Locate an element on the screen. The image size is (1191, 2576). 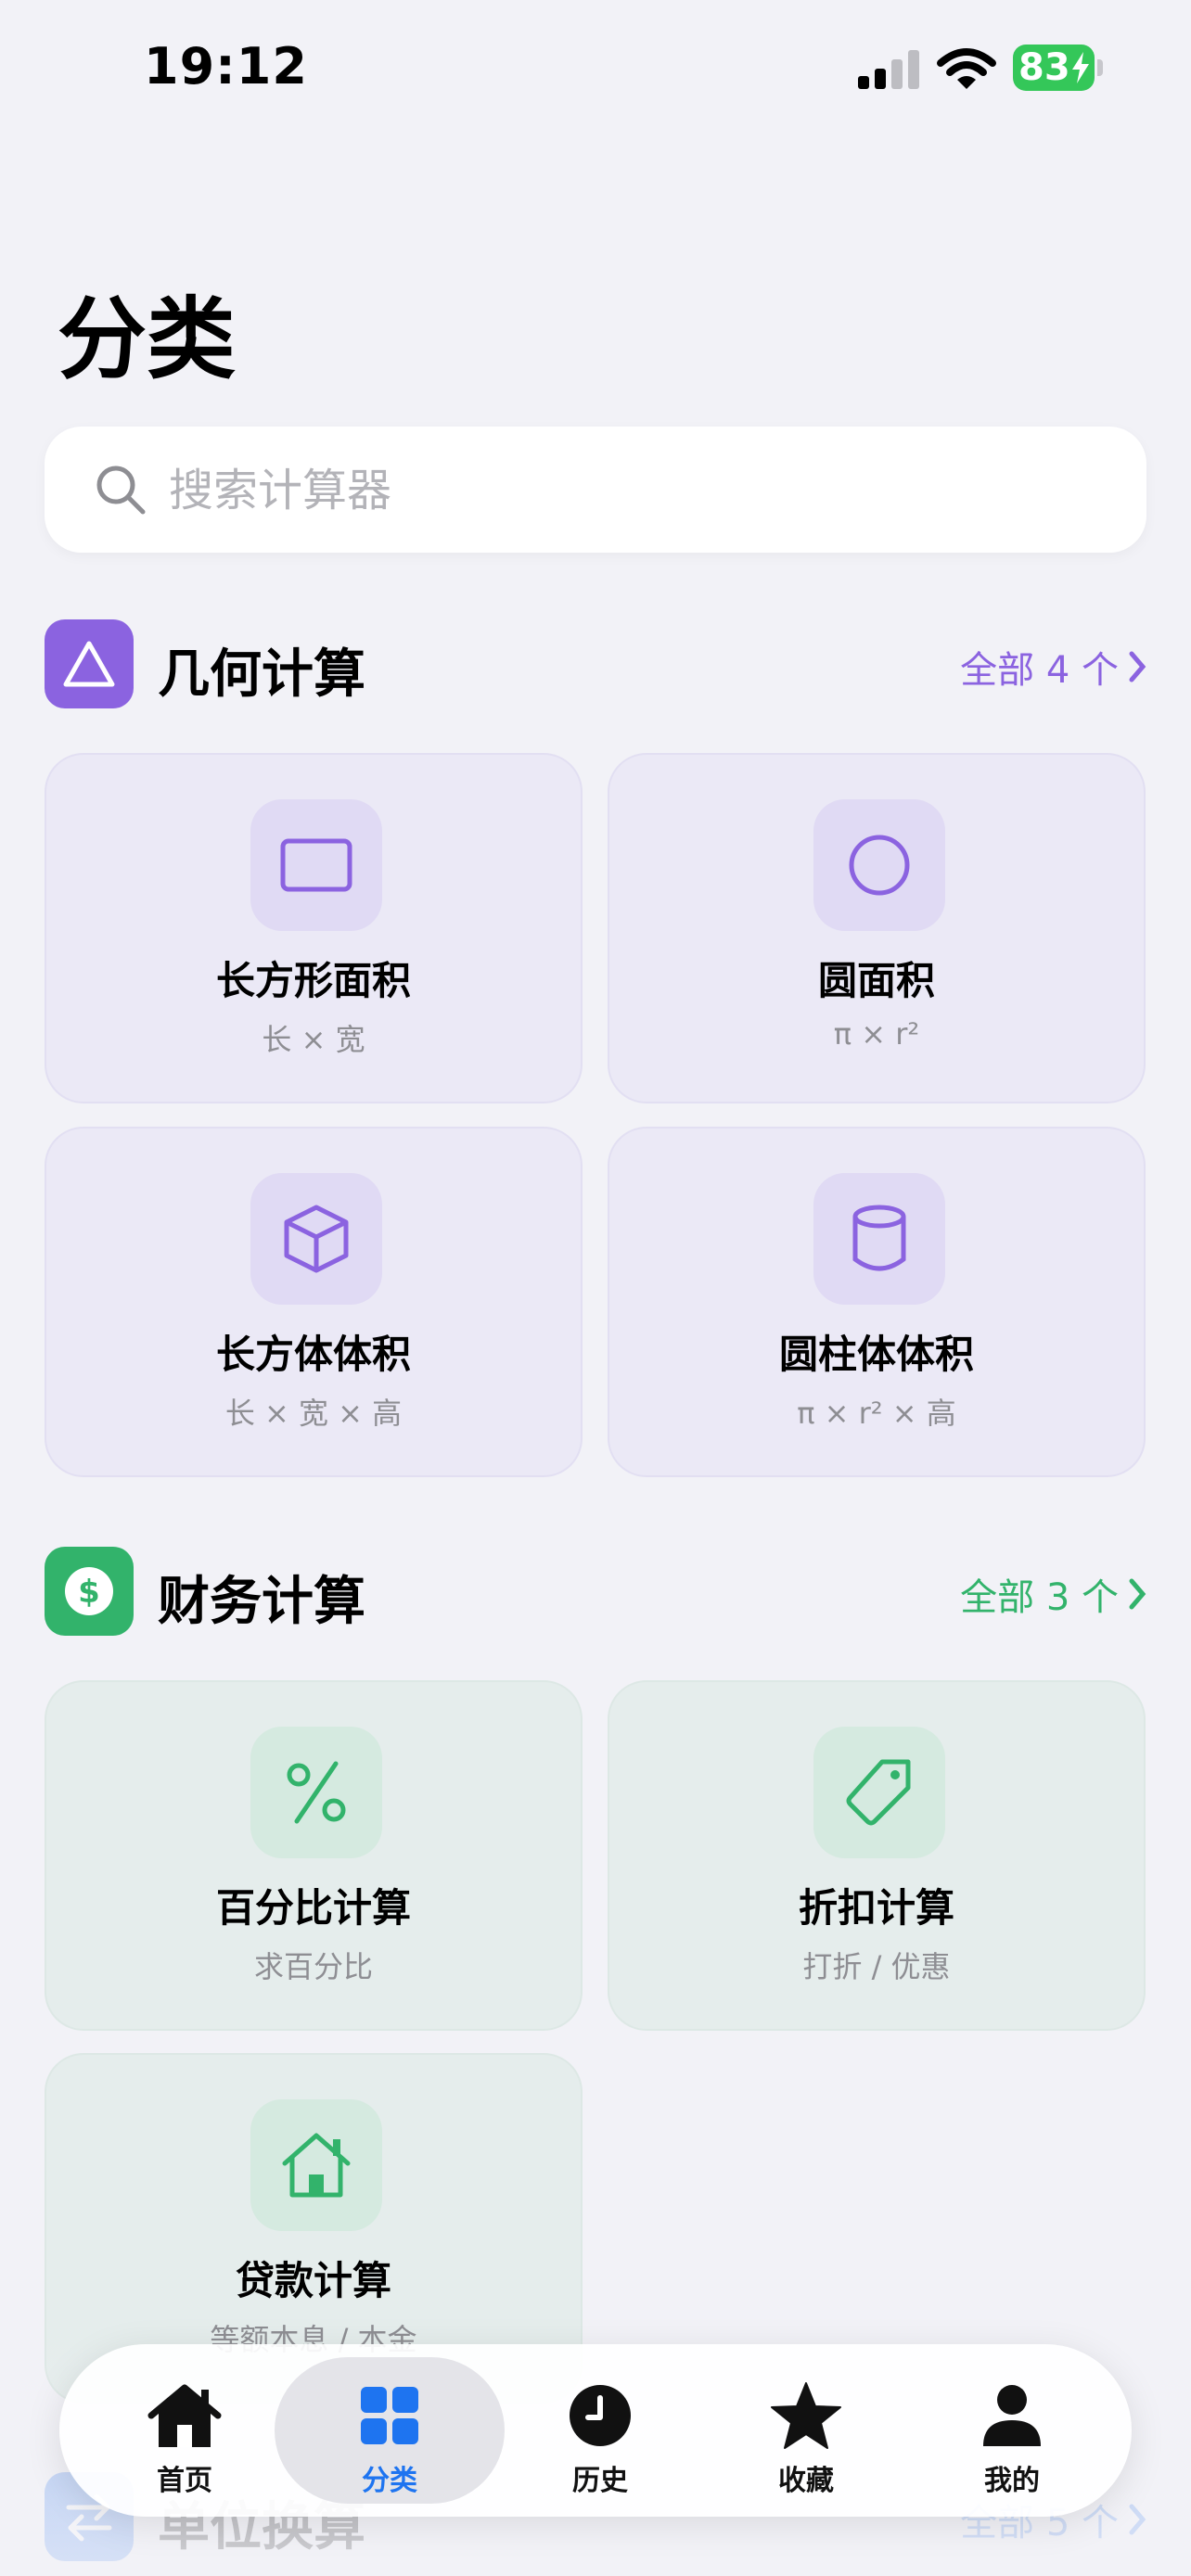
see-all-geometry-link: 全部 4 个 is located at coordinates (1053, 667).